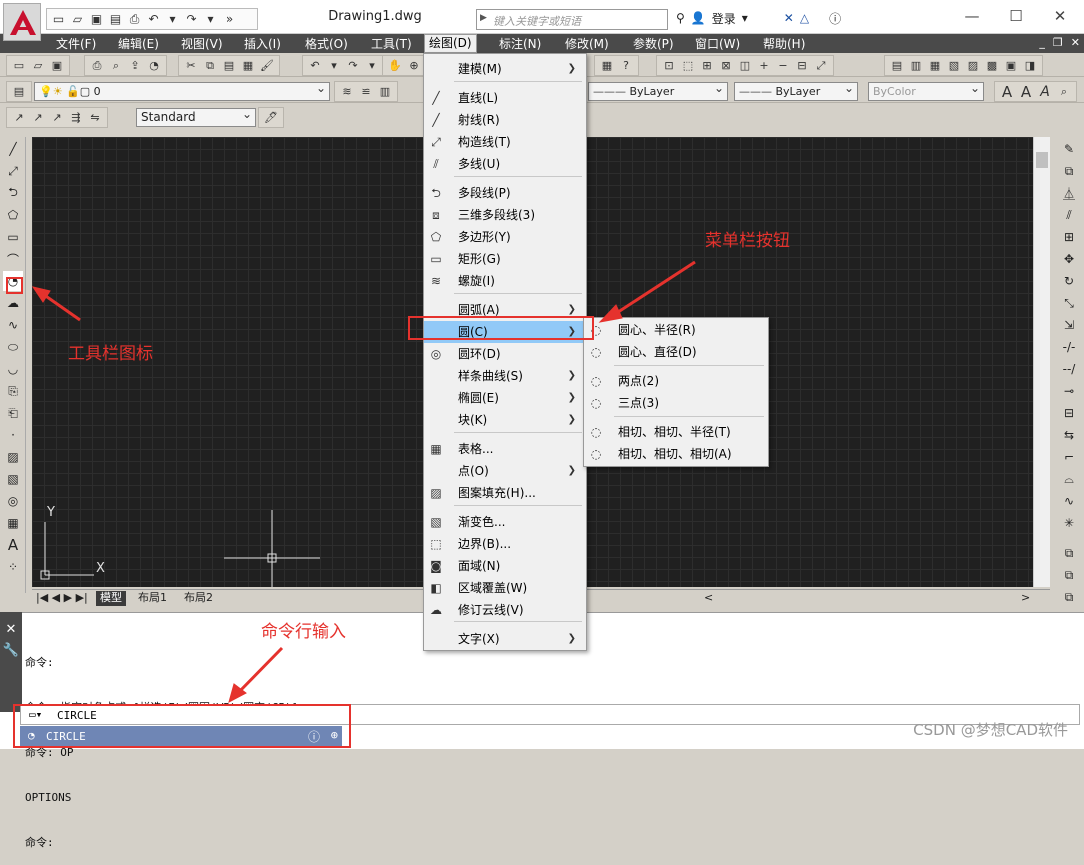 The height and width of the screenshot is (865, 1084). Describe the element at coordinates (1069, 303) in the screenshot. I see `scale-icon: ⤡` at that location.